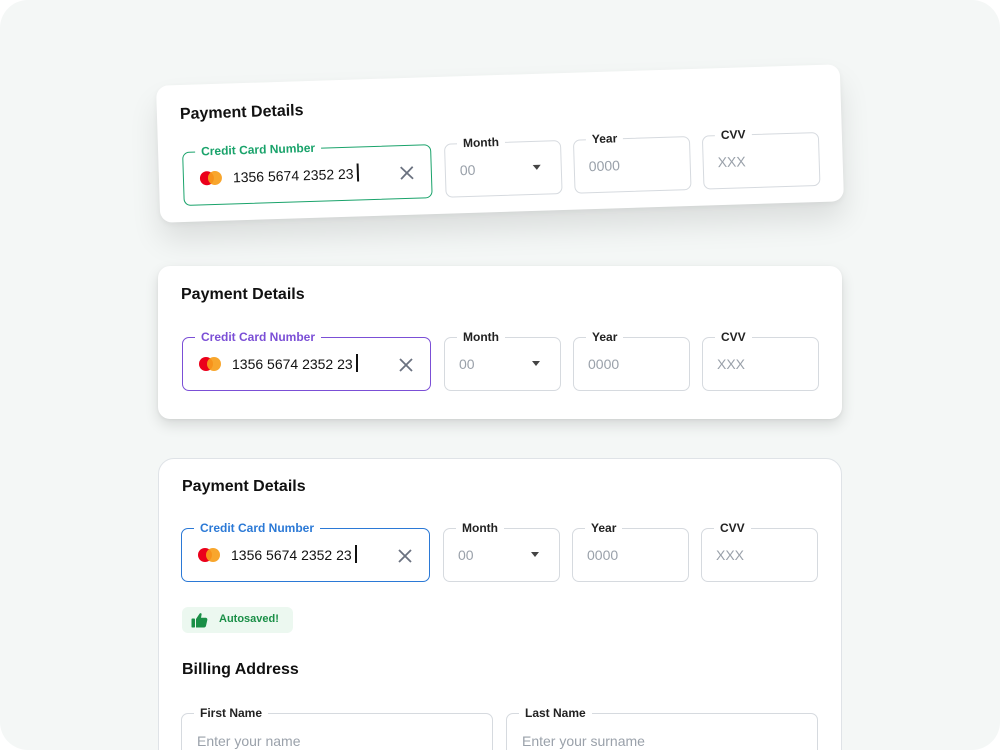  What do you see at coordinates (249, 619) in the screenshot?
I see `autosaved-label: Autosaved!` at bounding box center [249, 619].